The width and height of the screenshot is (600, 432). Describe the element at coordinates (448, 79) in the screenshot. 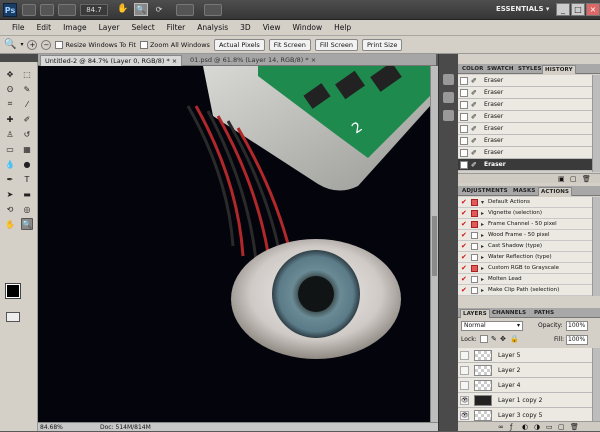

I see `history-panel-icon` at that location.